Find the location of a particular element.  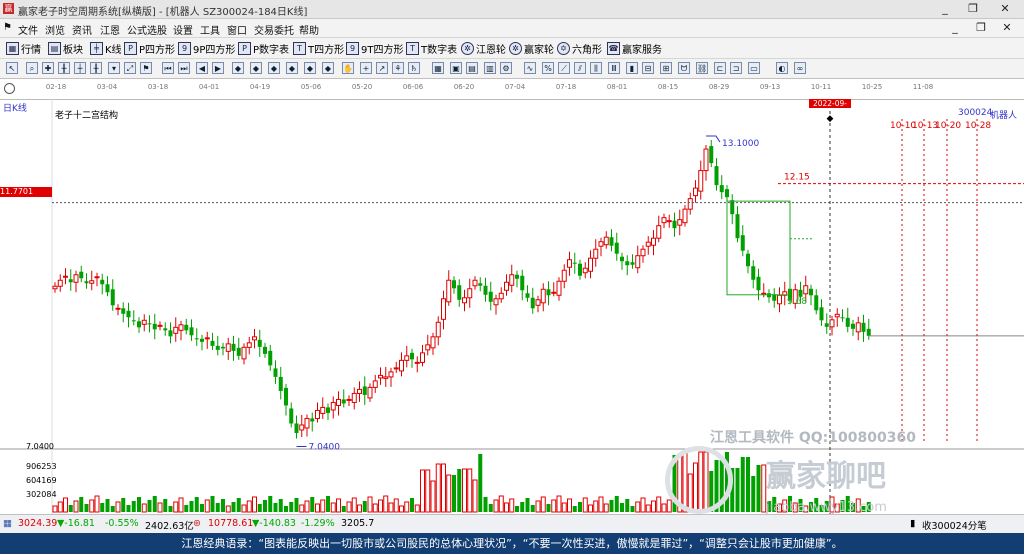

rect-tool-icon: ▭ is located at coordinates (754, 68).